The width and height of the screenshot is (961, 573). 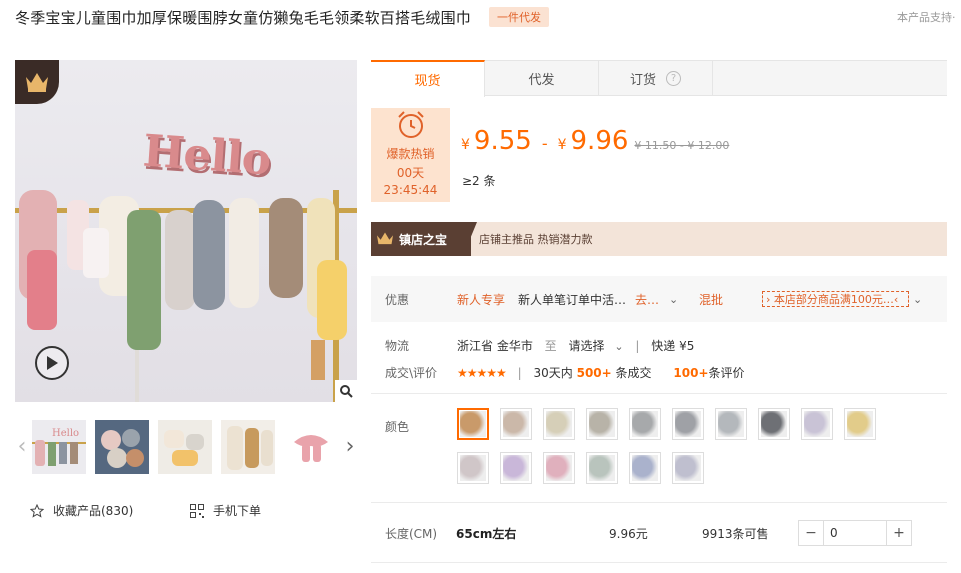 I want to click on shop-treasure-title: 镇店之宝, so click(x=411, y=239).